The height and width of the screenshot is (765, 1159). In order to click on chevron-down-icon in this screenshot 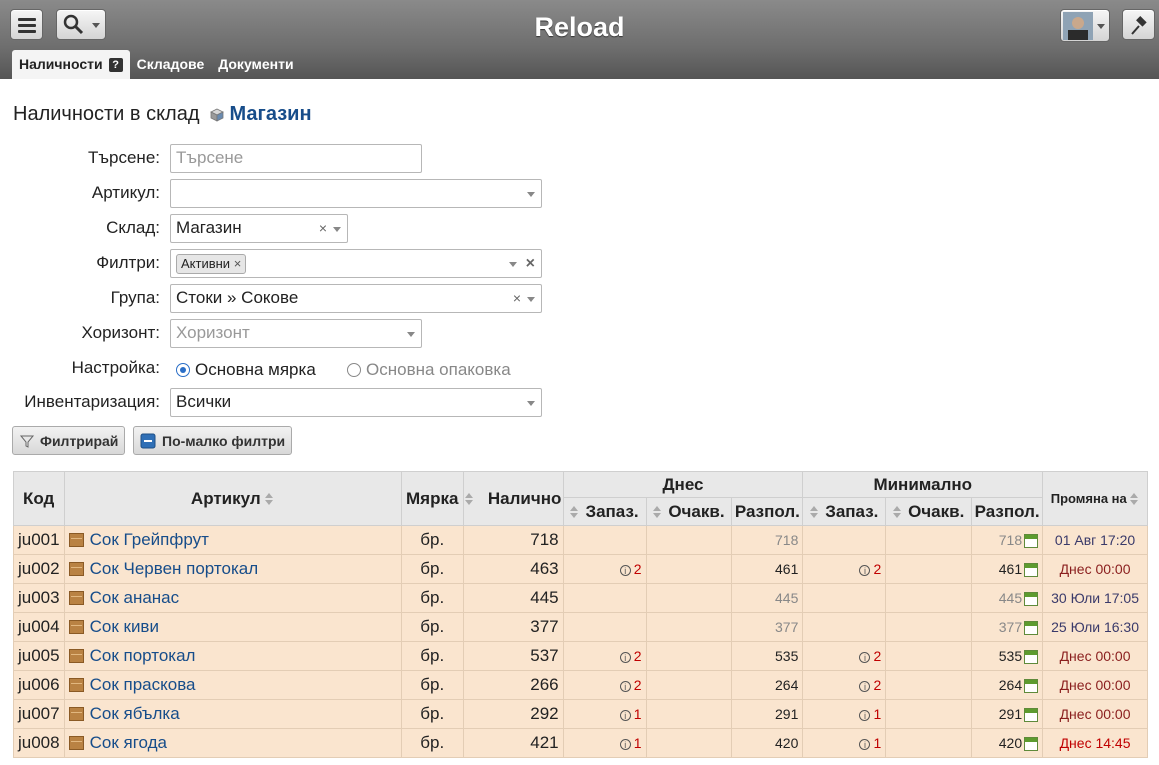, I will do `click(531, 194)`.